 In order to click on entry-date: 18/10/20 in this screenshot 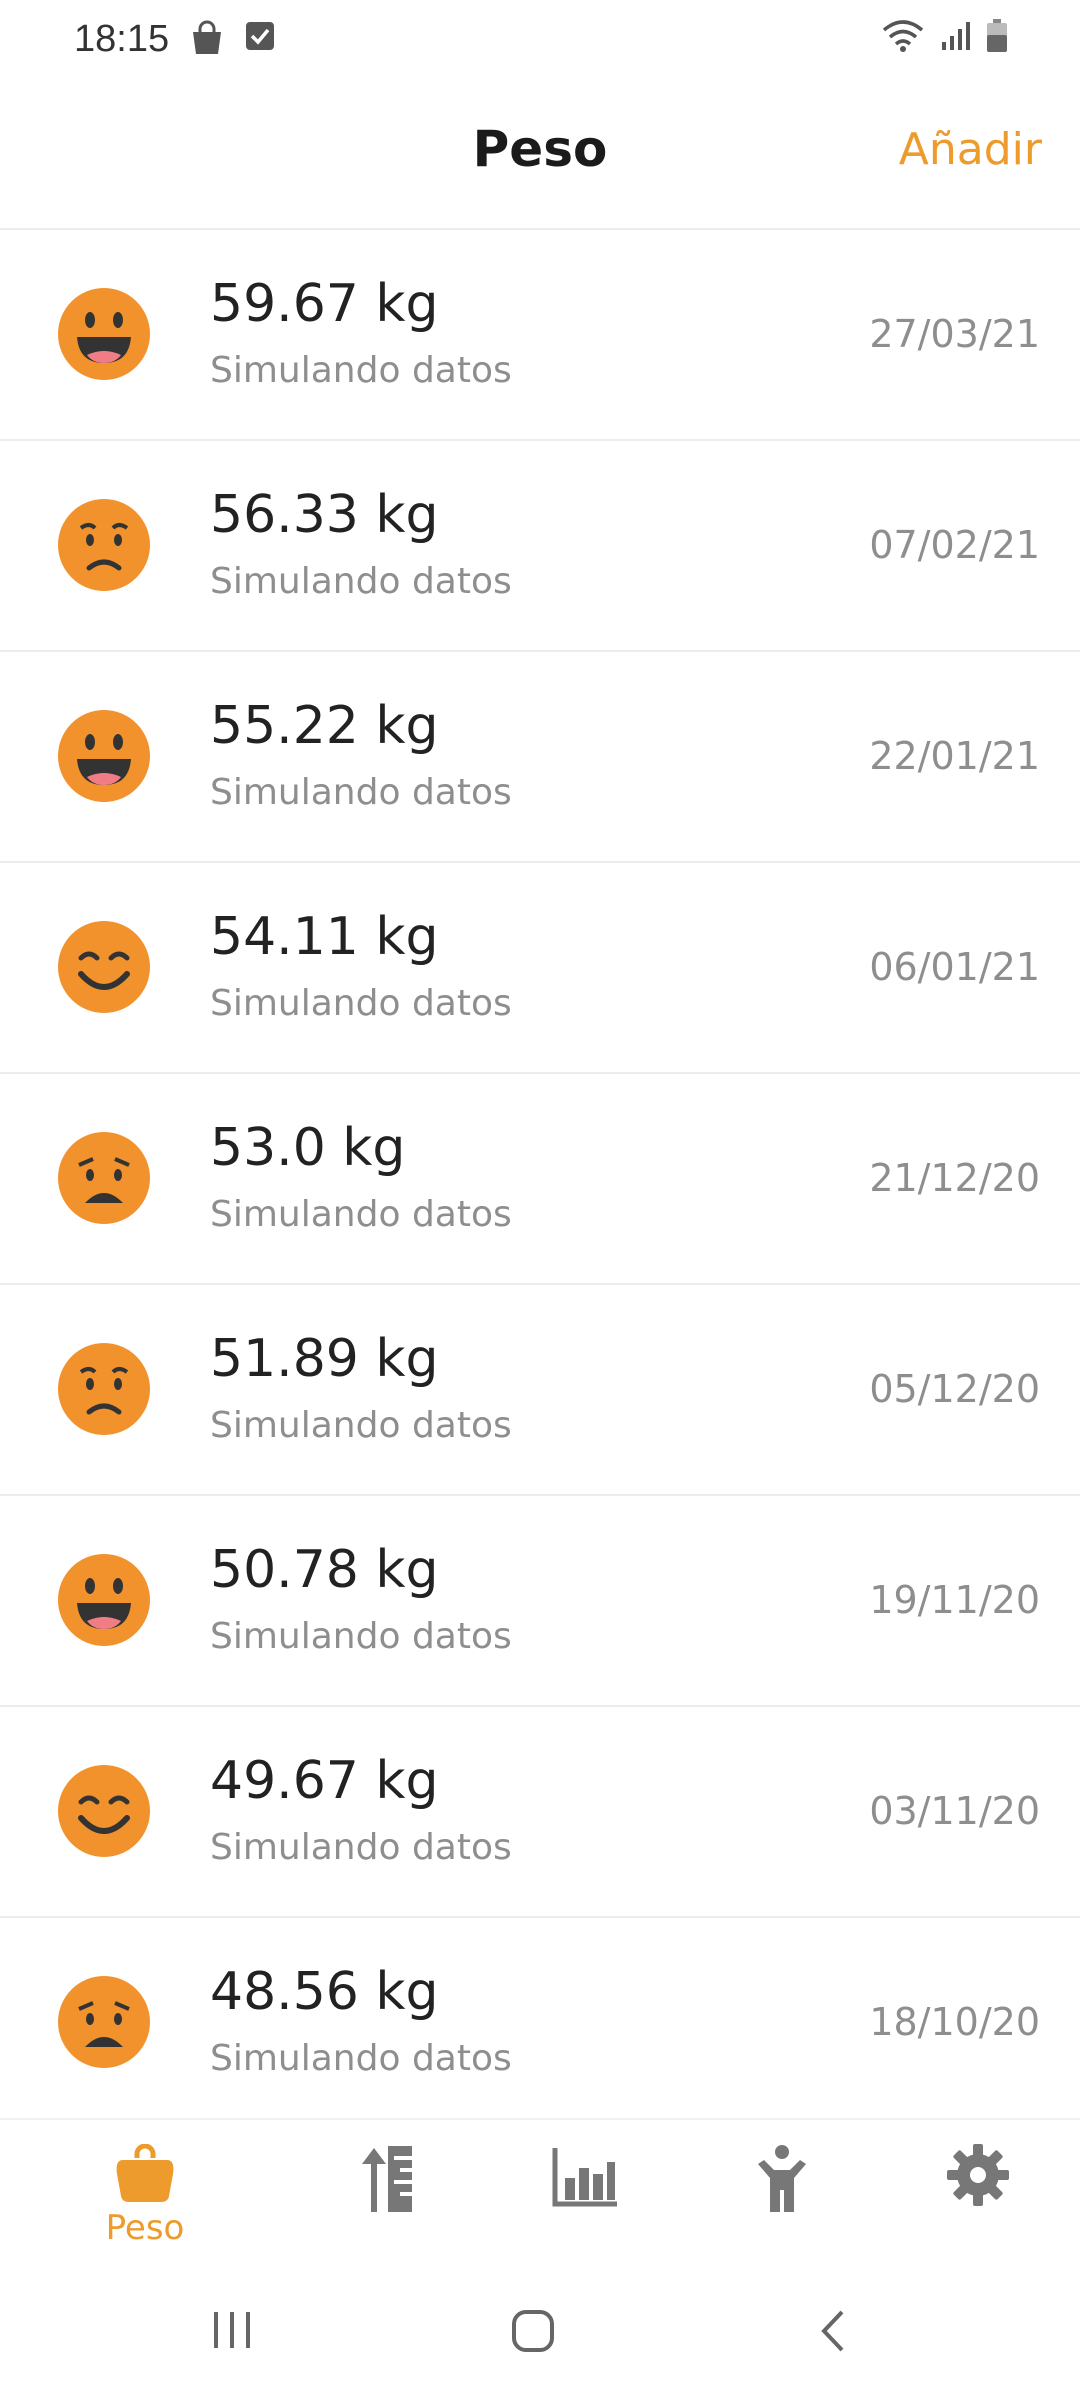, I will do `click(954, 2022)`.